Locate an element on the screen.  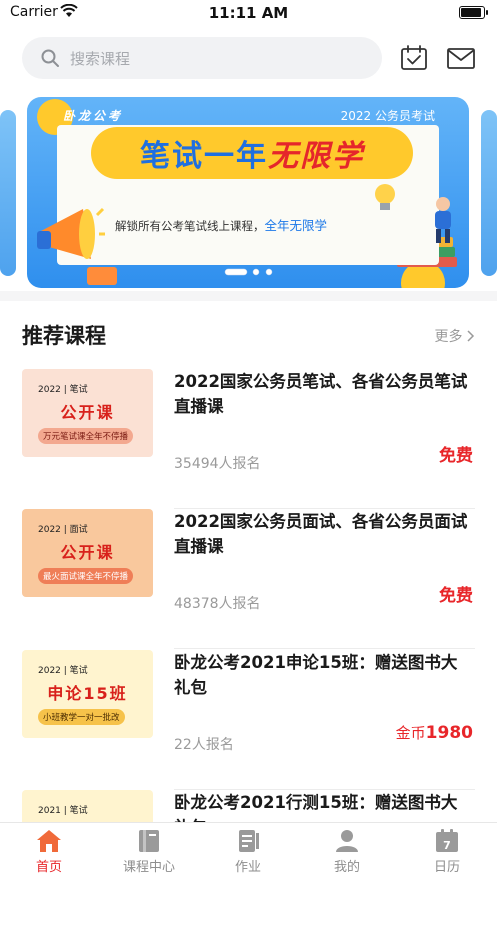
tab-course-center: 课程中心 is located at coordinates (149, 855).